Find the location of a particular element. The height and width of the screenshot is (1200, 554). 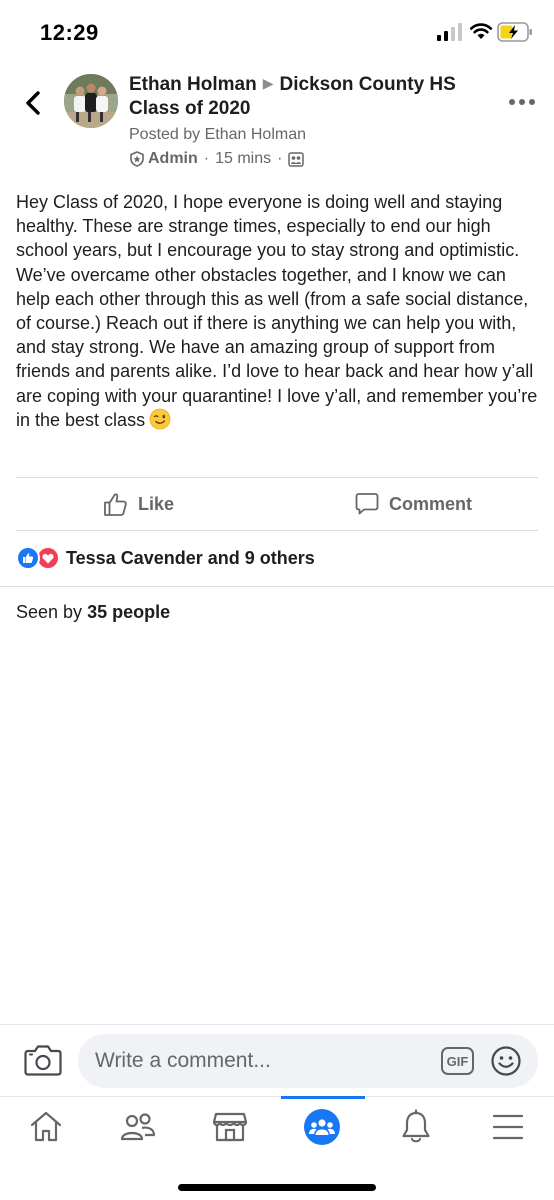

tab-home is located at coordinates (46, 1127).